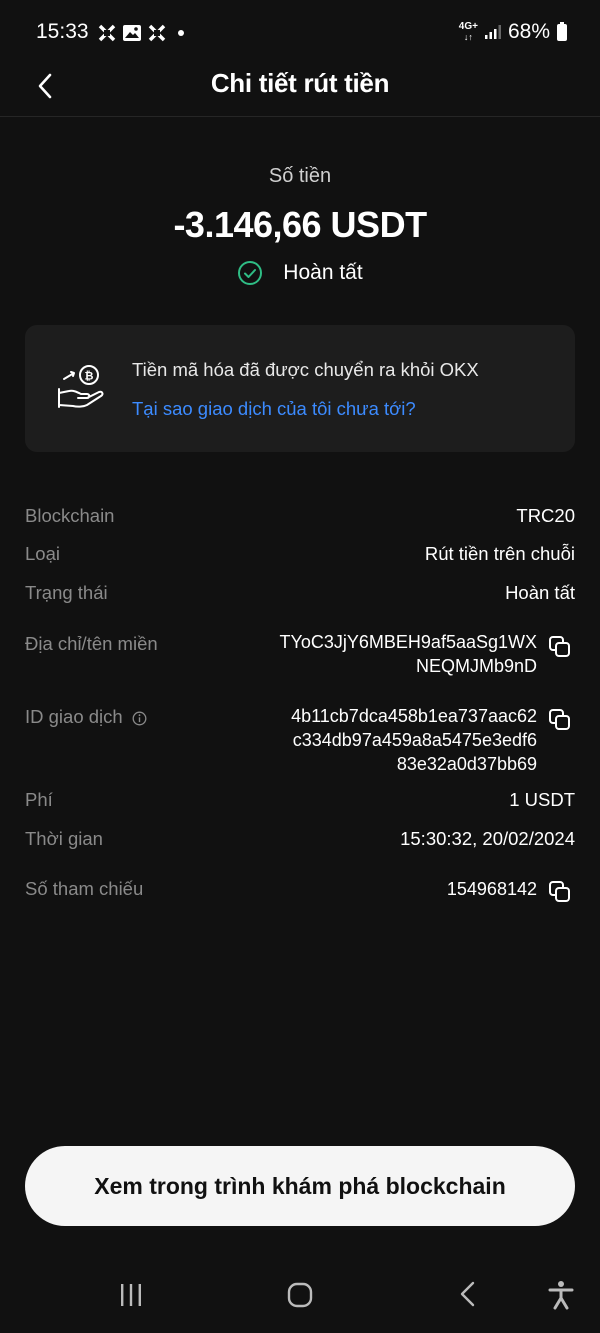 The image size is (600, 1333). I want to click on tx-id-label: ID giao dịch, so click(86, 717).